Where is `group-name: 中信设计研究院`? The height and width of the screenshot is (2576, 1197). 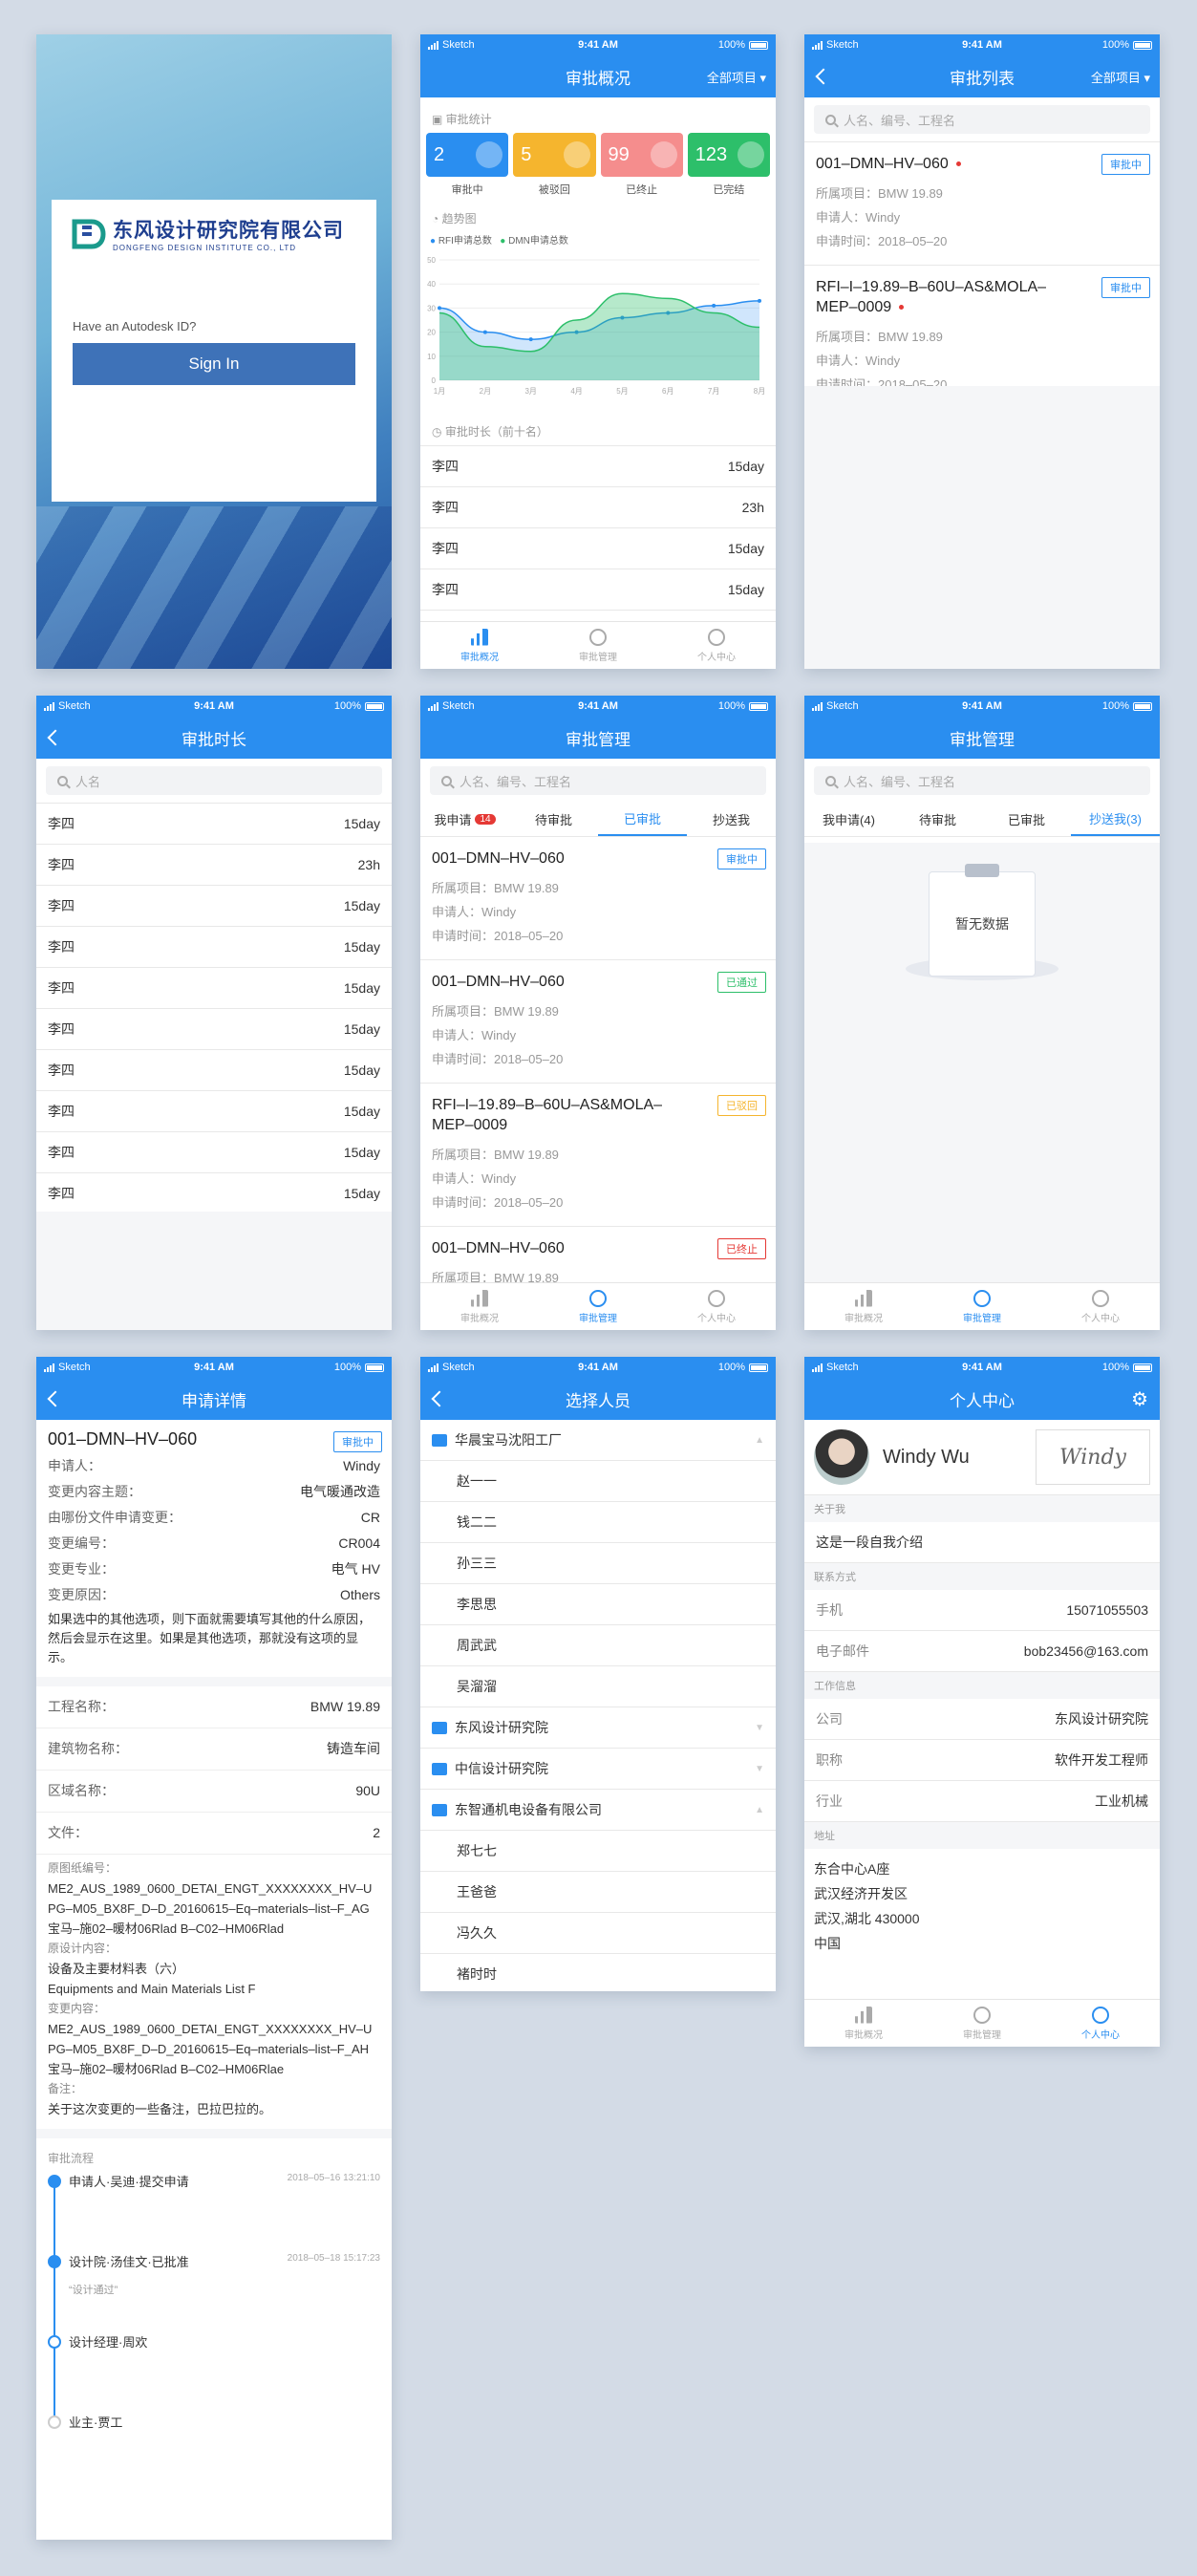
group-name: 中信设计研究院 is located at coordinates (501, 1768).